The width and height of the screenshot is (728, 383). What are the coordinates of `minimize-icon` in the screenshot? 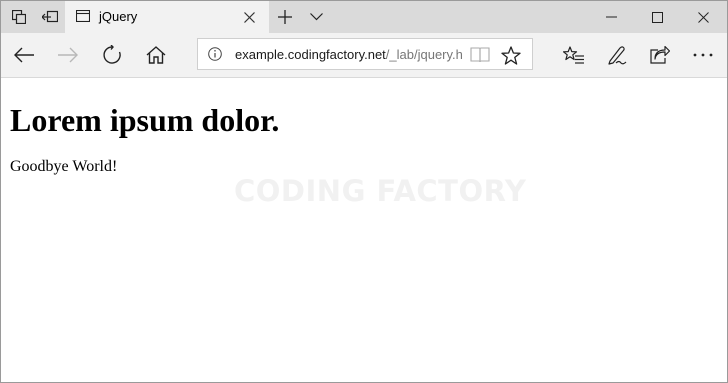 It's located at (611, 17).